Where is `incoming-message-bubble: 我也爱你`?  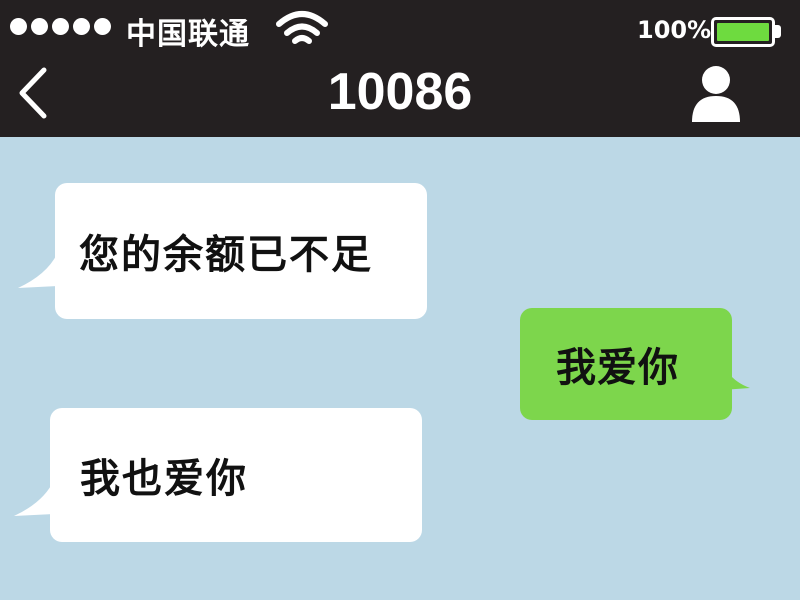
incoming-message-bubble: 我也爱你 is located at coordinates (236, 475).